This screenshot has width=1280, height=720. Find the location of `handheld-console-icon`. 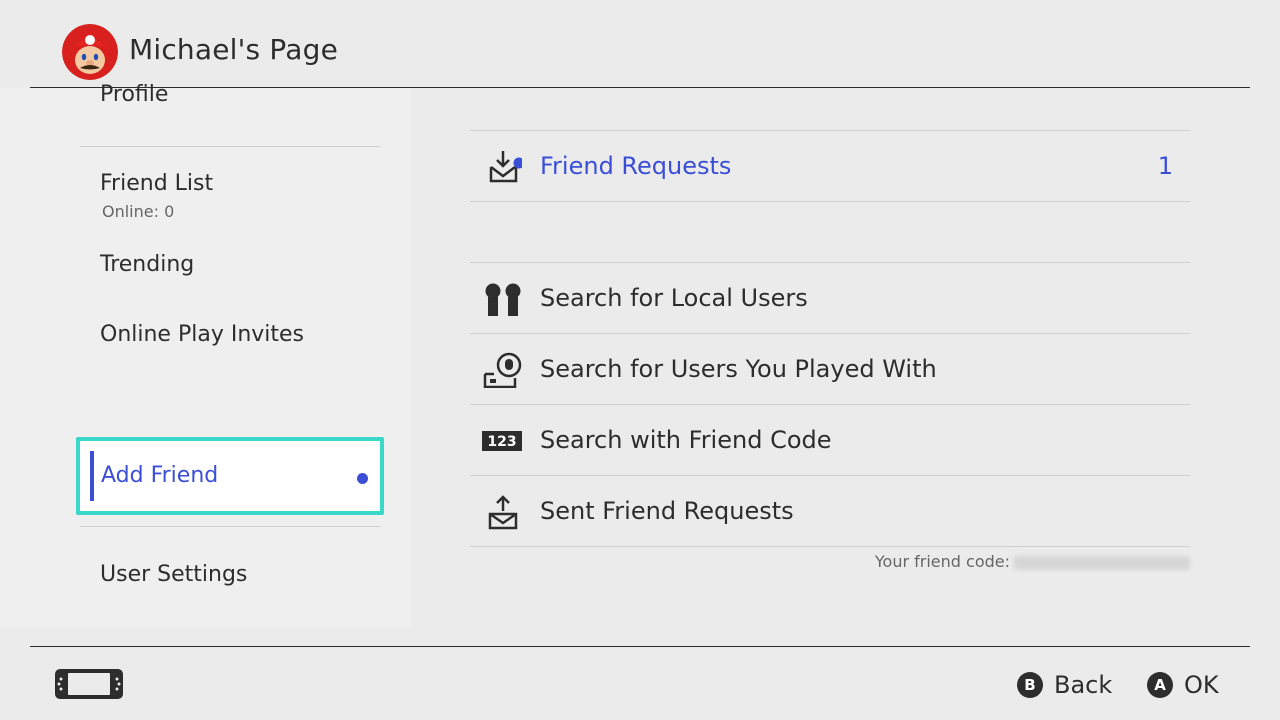

handheld-console-icon is located at coordinates (89, 684).